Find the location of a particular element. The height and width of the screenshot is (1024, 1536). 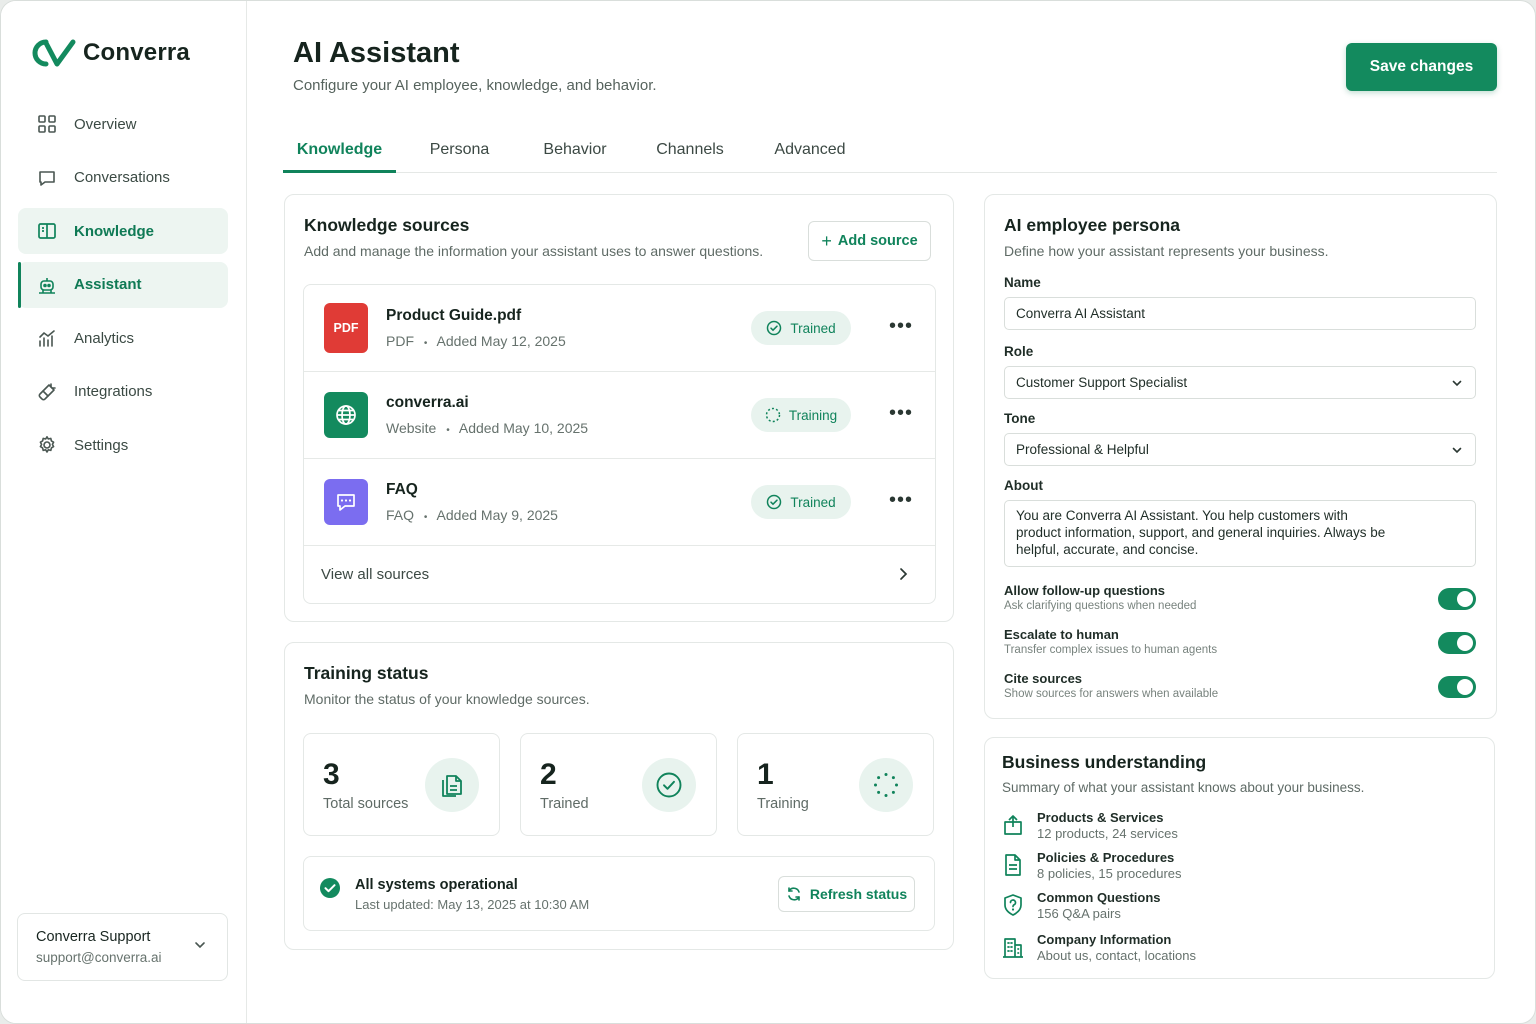

sidebar-item-label: Conversations is located at coordinates (122, 177).